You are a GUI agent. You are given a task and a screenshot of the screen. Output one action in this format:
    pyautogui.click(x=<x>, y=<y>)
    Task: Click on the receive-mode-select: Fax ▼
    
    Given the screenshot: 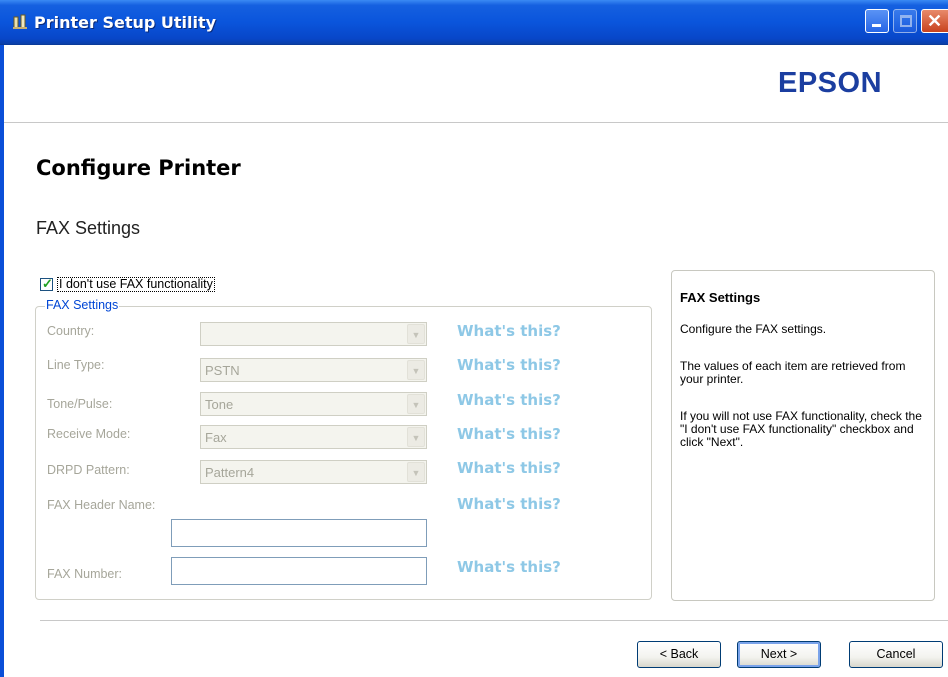 What is the action you would take?
    pyautogui.click(x=313, y=437)
    